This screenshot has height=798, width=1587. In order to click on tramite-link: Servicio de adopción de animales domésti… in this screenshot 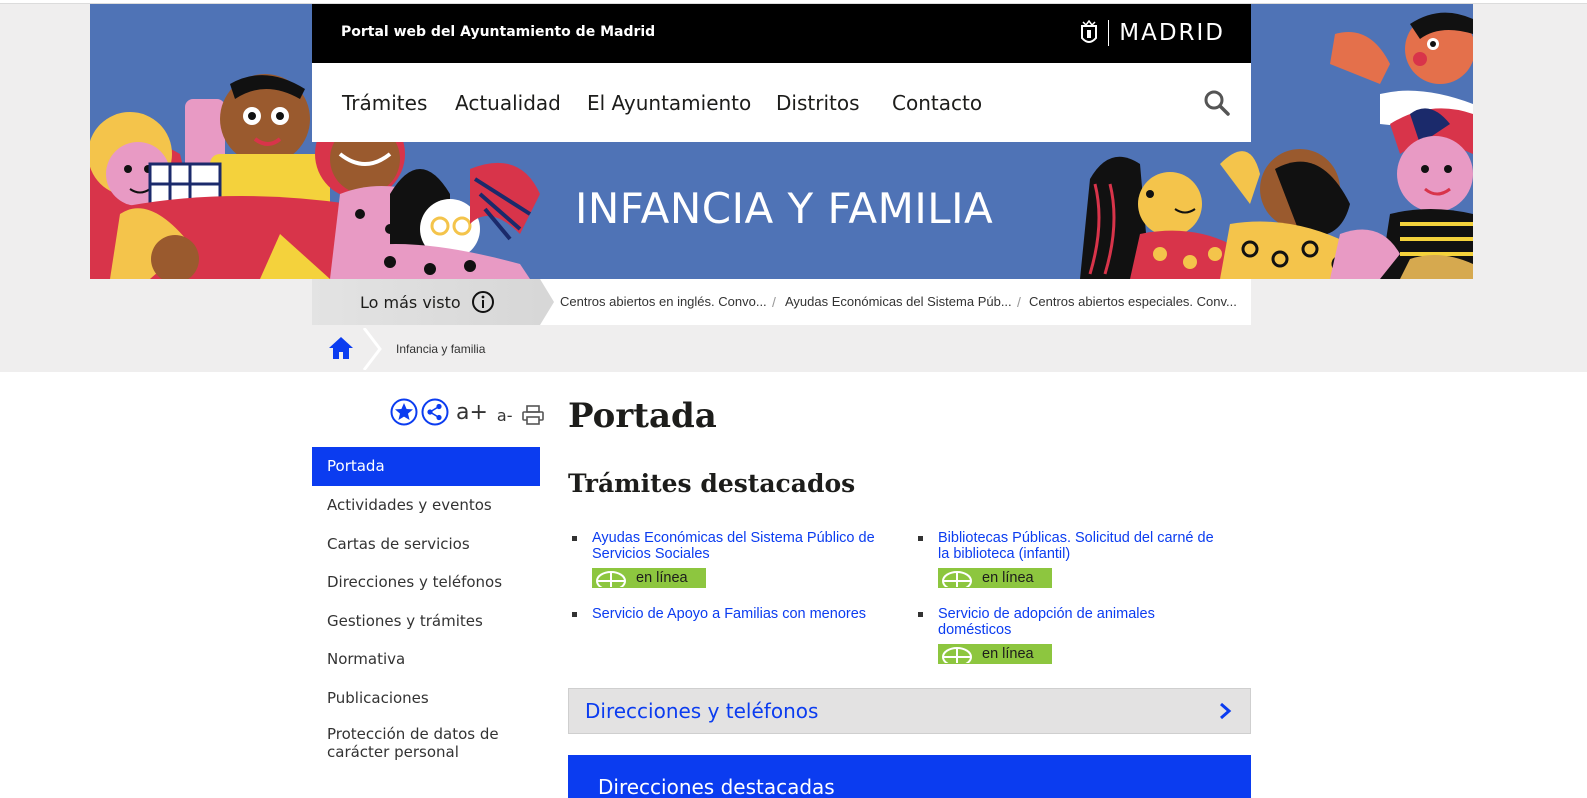, I will do `click(1083, 622)`.